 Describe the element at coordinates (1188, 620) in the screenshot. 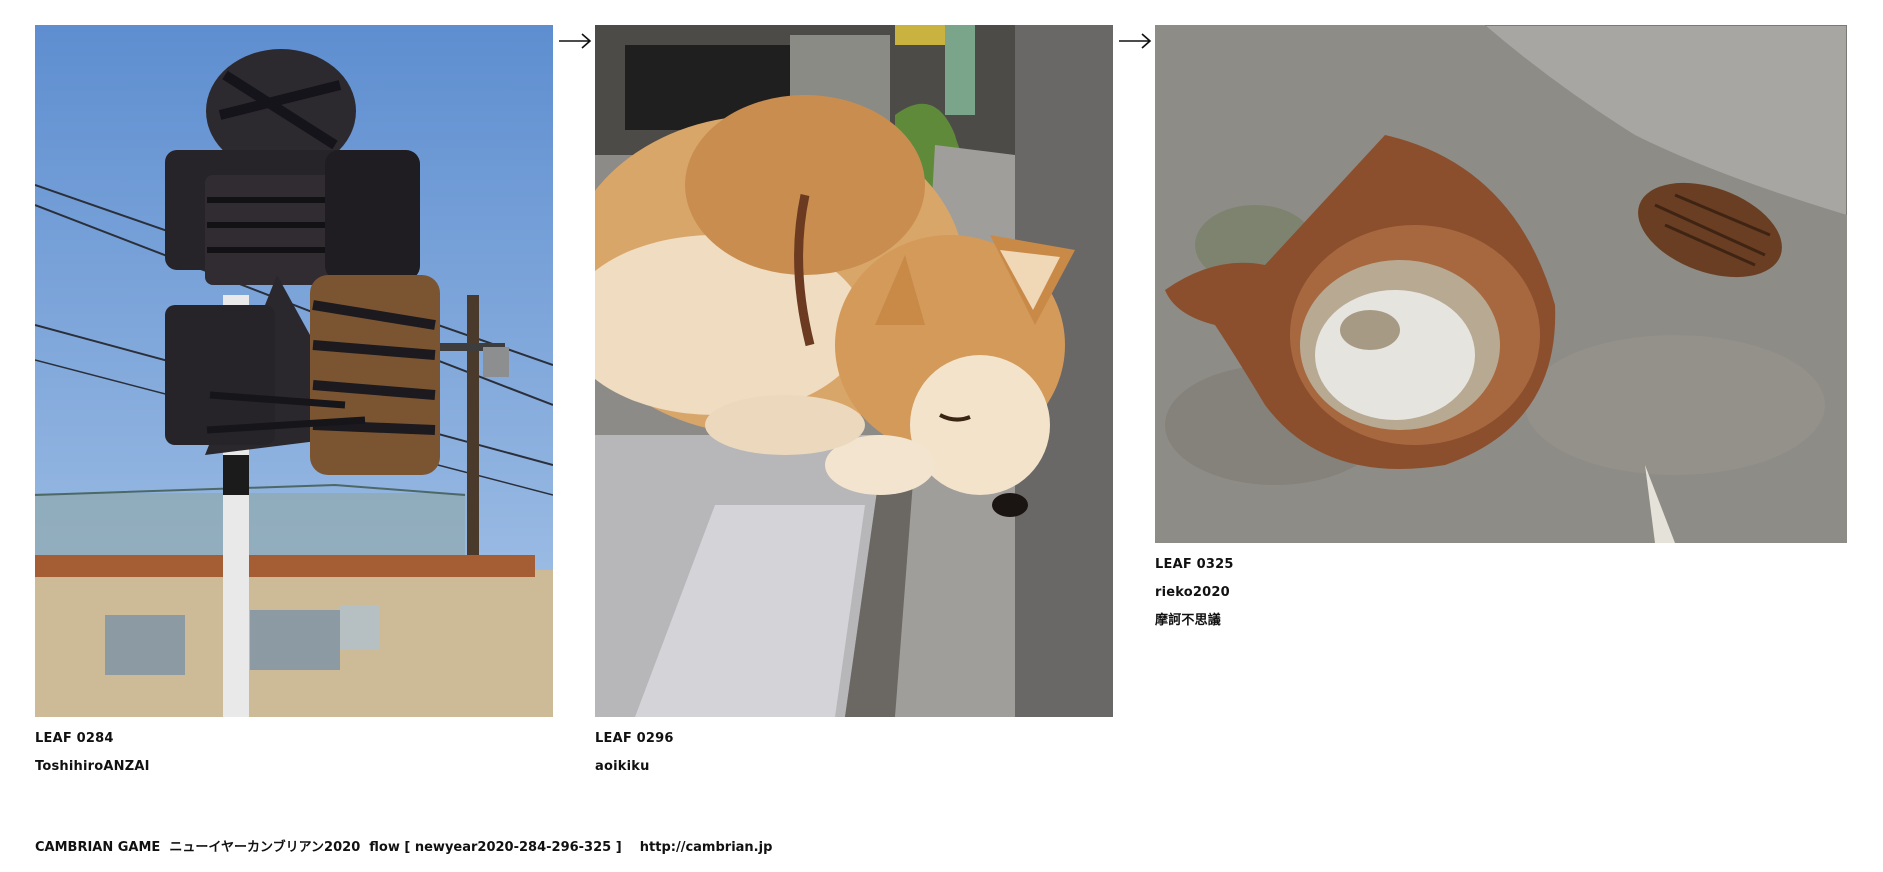

I see `leaf-note: 摩訶不思議` at that location.